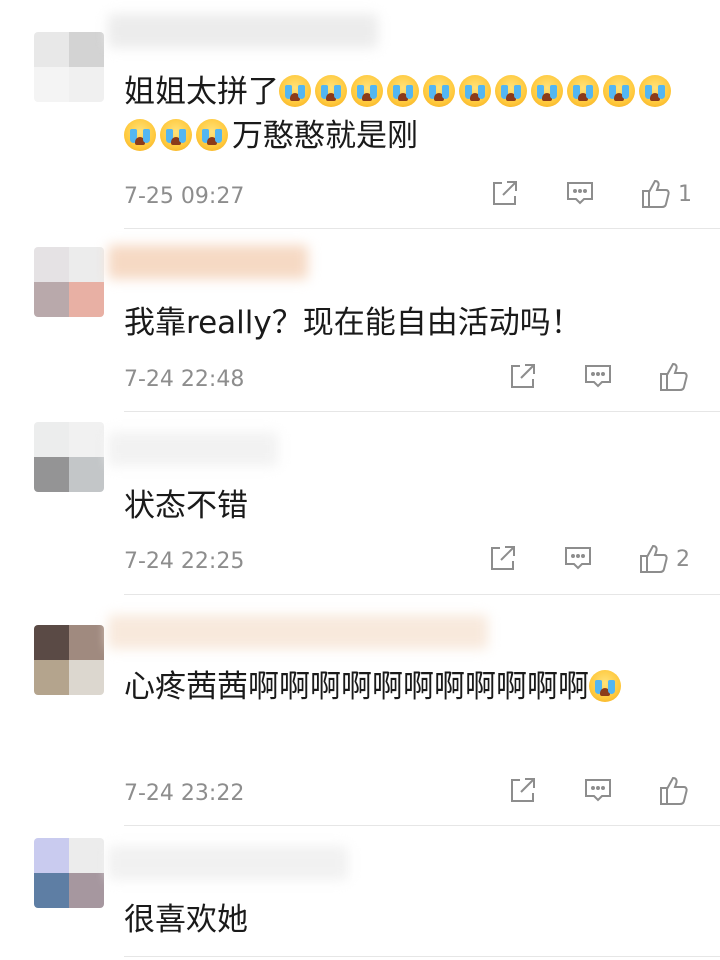 This screenshot has height=960, width=720. Describe the element at coordinates (201, 92) in the screenshot. I see `comment-text-start: 姐姐太拼了` at that location.